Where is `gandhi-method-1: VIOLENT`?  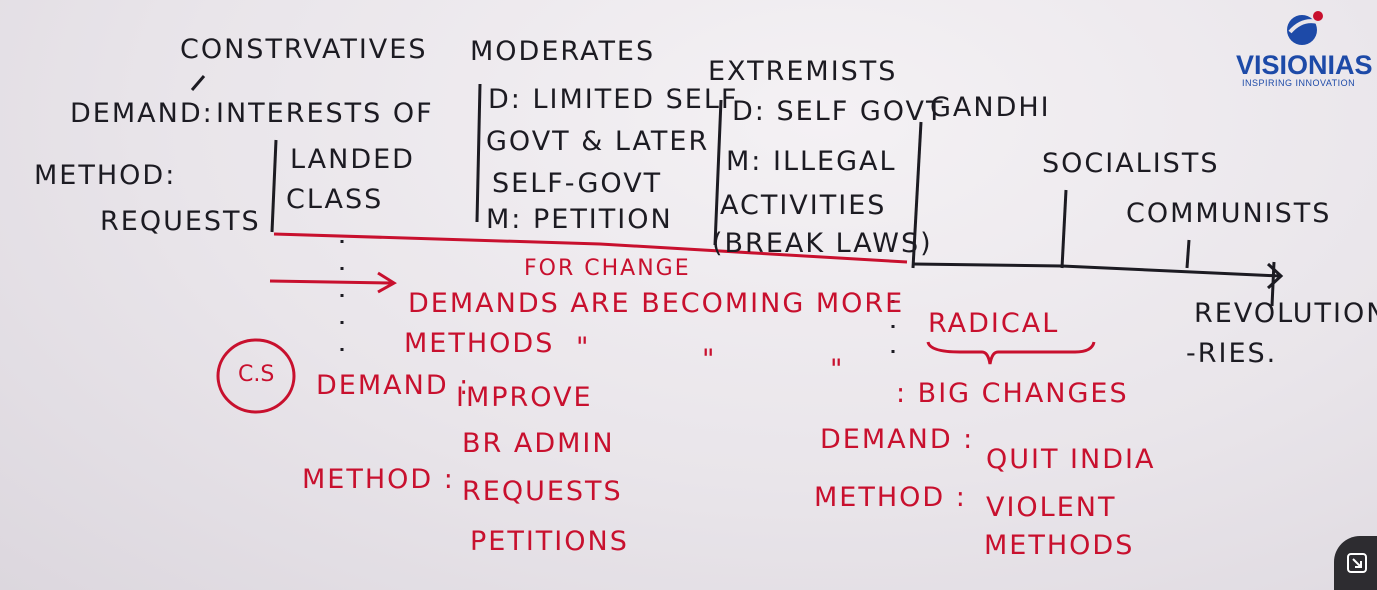
gandhi-method-1: VIOLENT is located at coordinates (1051, 507).